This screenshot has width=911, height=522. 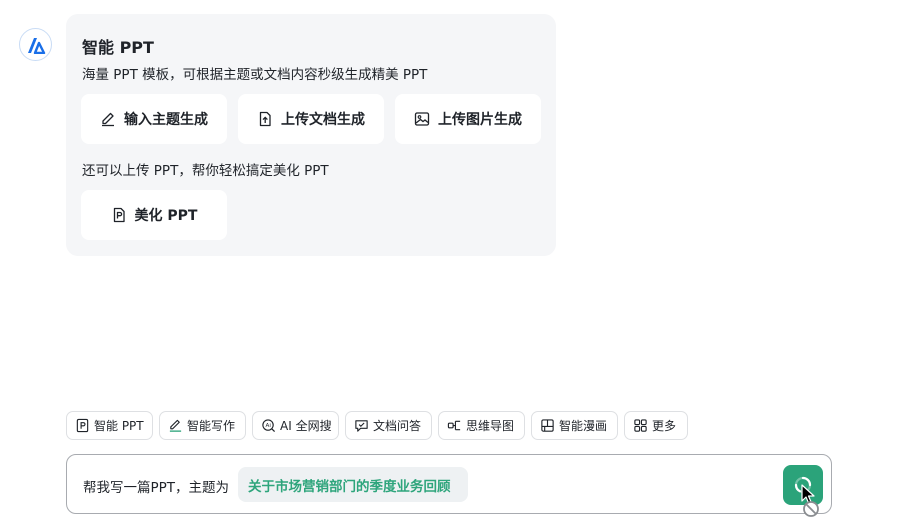 I want to click on logo-icon, so click(x=36, y=45).